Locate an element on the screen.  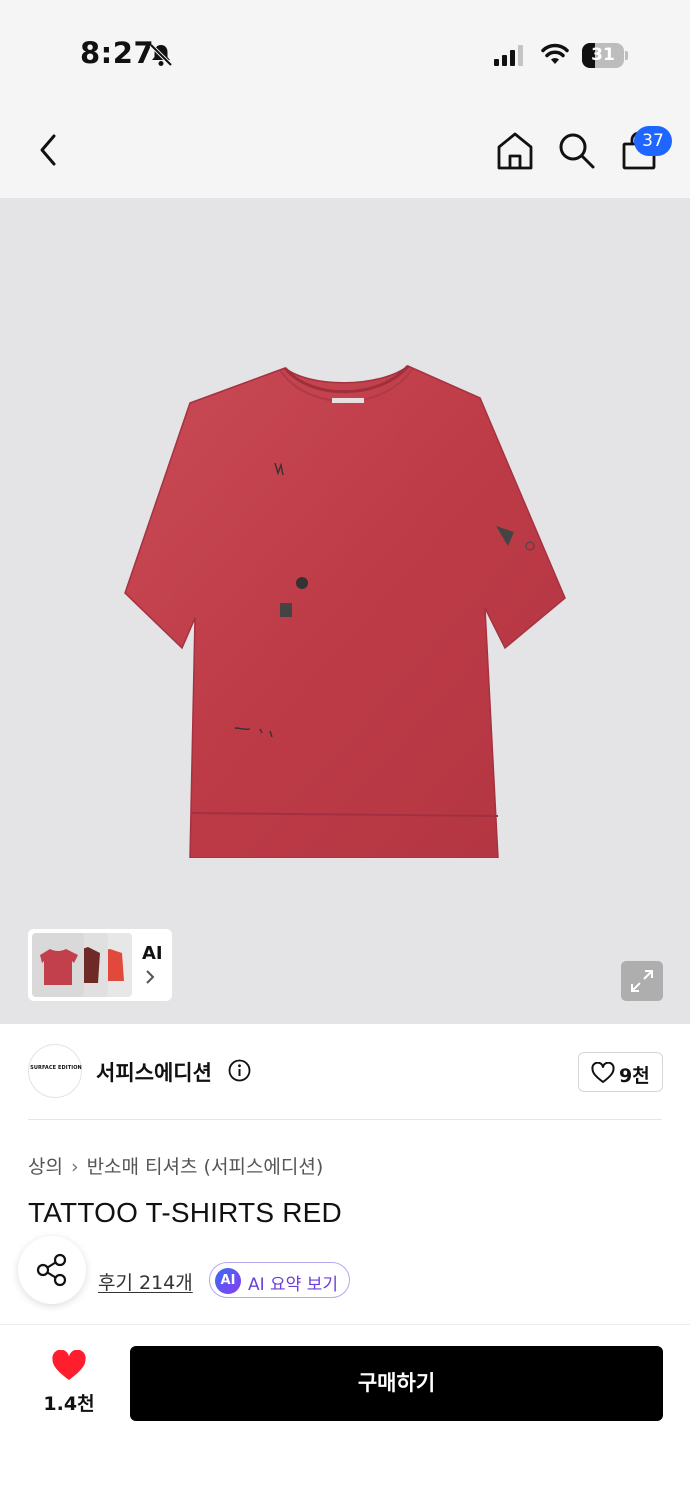
share-button is located at coordinates (52, 1270).